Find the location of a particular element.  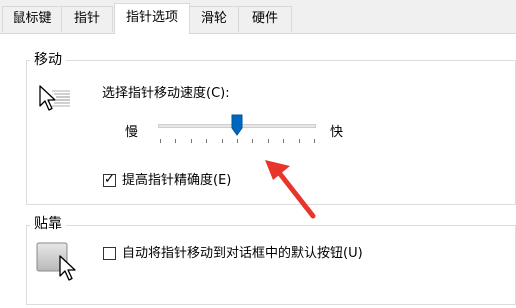

slow-label: 慢 is located at coordinates (132, 132).